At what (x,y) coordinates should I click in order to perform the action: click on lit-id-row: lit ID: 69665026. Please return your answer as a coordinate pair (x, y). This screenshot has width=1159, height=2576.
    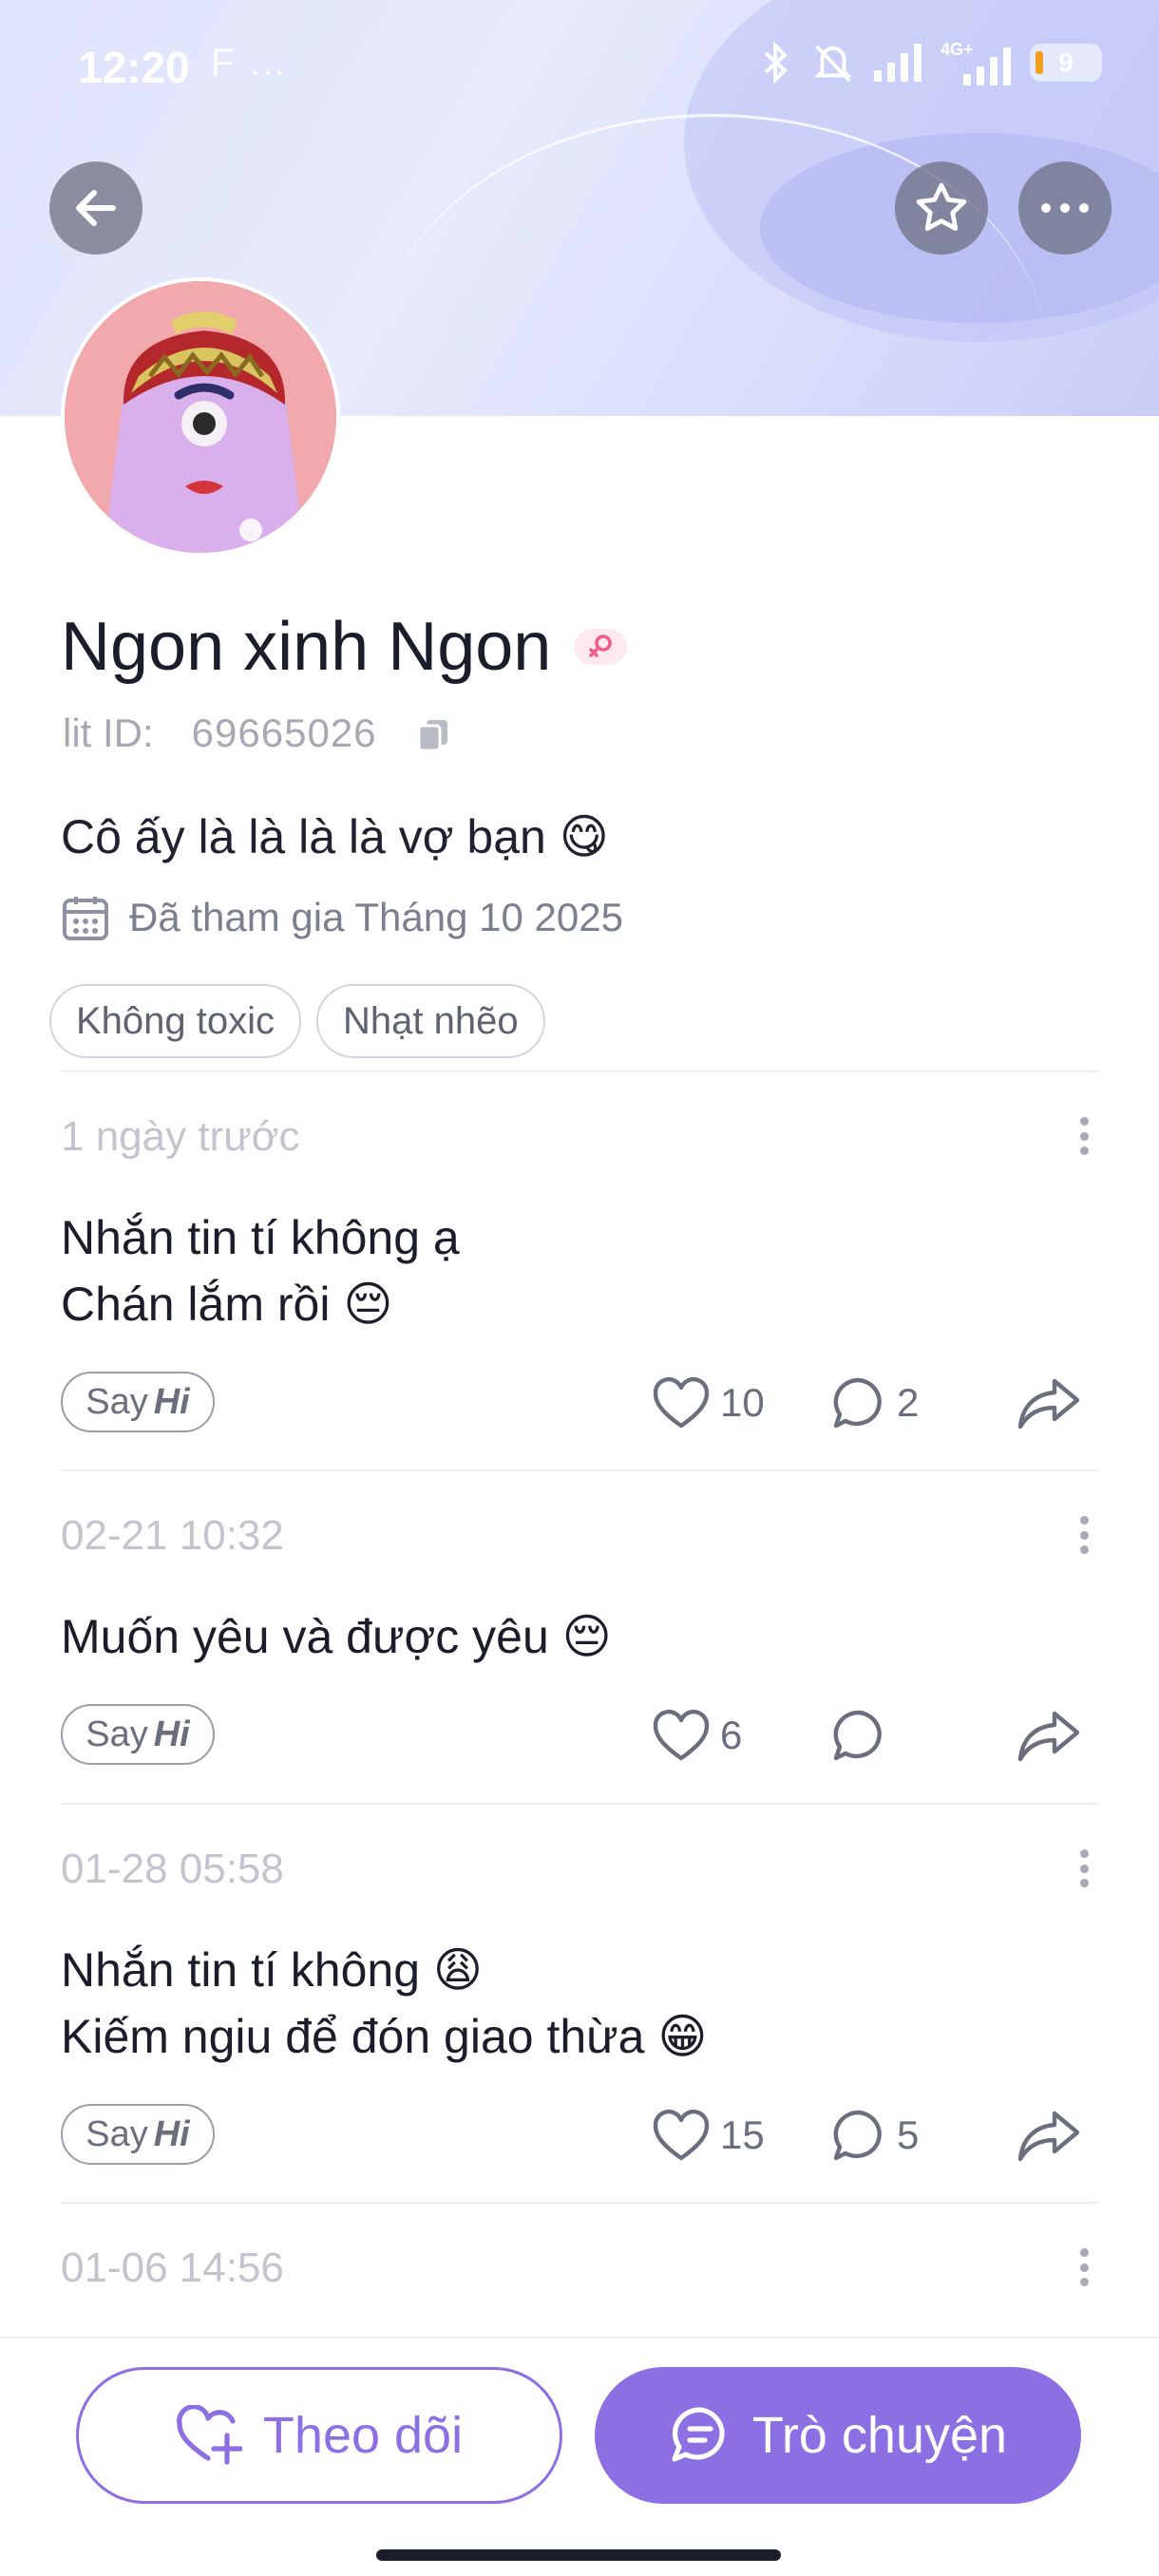
    Looking at the image, I should click on (256, 733).